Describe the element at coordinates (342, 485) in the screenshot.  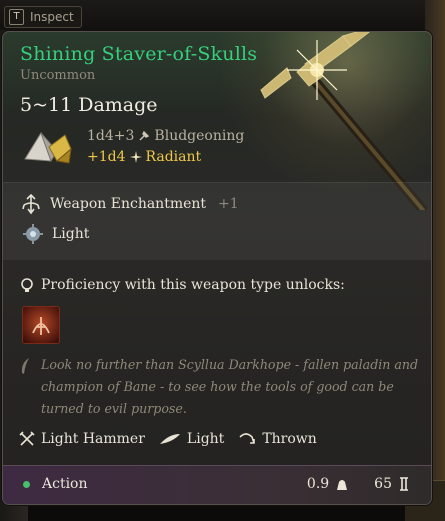
I see `weight-icon` at that location.